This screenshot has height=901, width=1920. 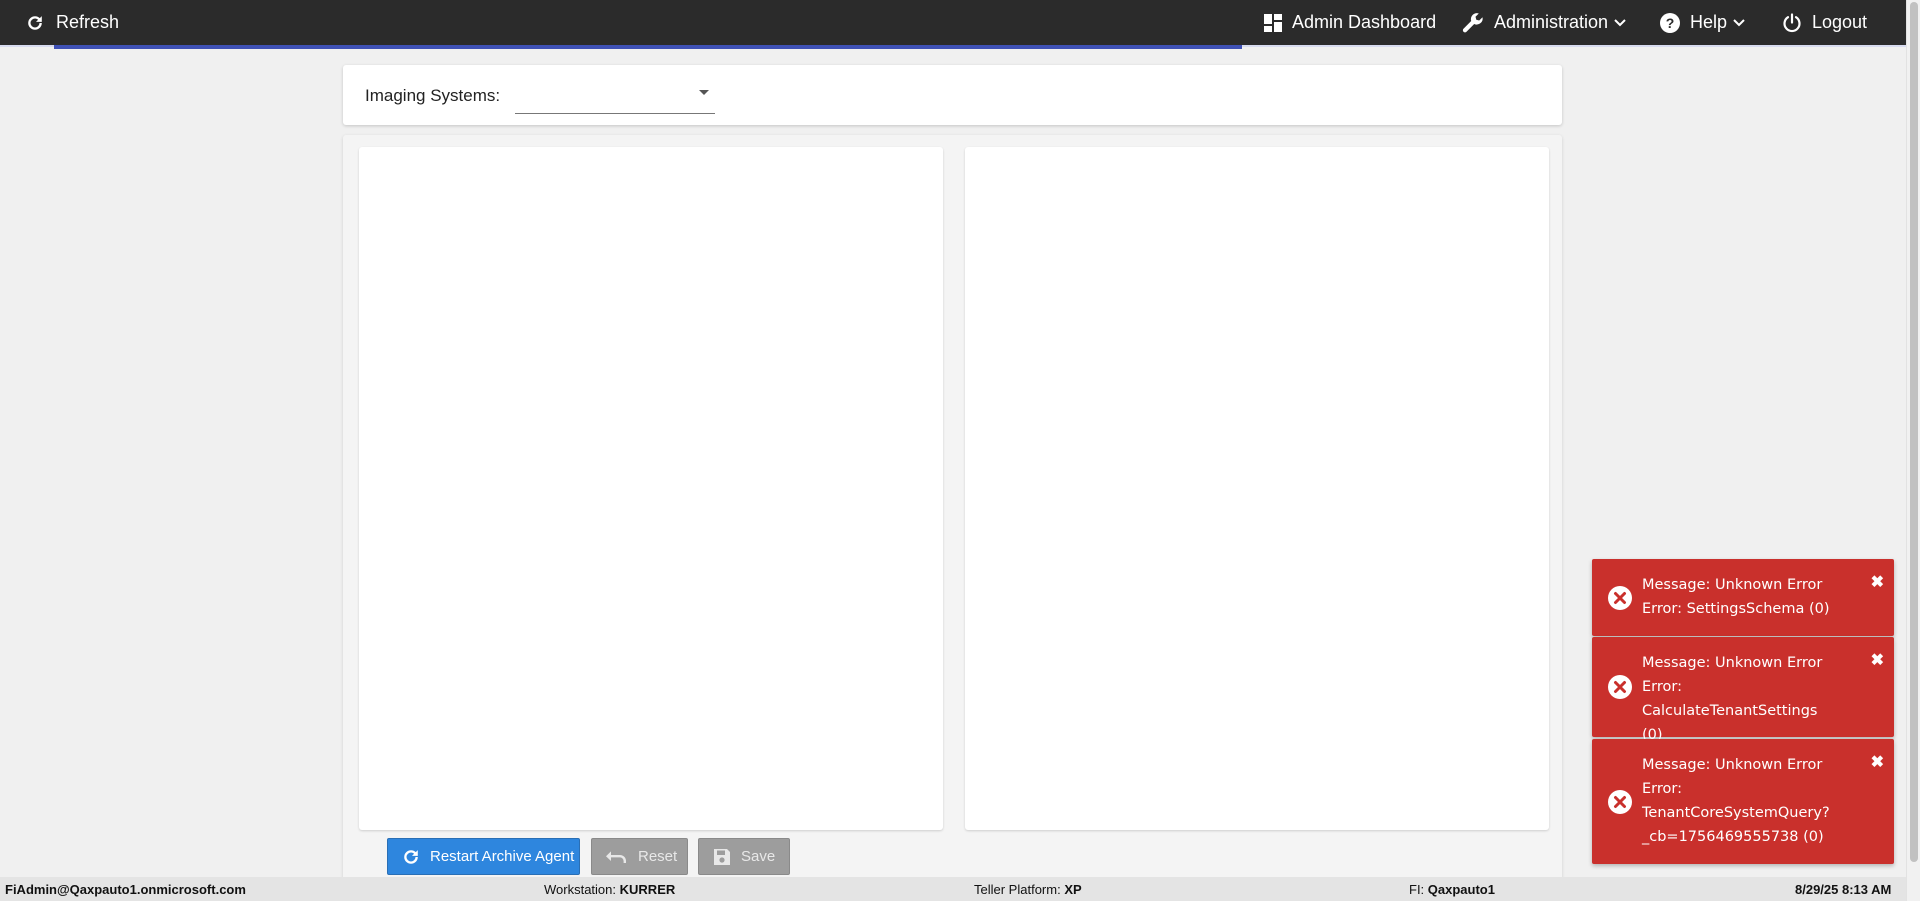 I want to click on imaging-systems-card: Imaging Systems:, so click(x=952, y=95).